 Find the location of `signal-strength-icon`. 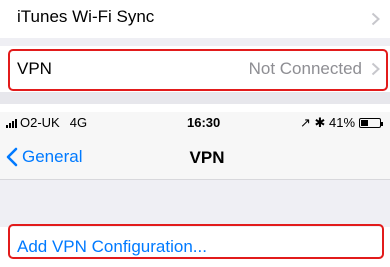

signal-strength-icon is located at coordinates (11, 123).